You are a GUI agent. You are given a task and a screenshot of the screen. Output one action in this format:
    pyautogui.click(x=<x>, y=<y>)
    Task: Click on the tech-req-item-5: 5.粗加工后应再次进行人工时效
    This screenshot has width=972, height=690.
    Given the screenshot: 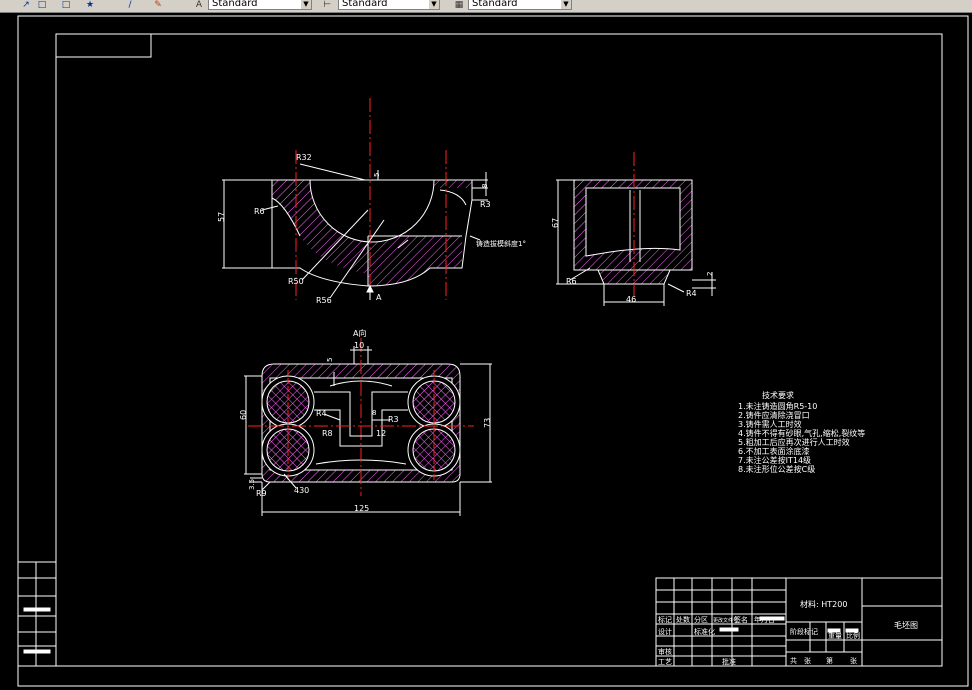 What is the action you would take?
    pyautogui.click(x=794, y=442)
    